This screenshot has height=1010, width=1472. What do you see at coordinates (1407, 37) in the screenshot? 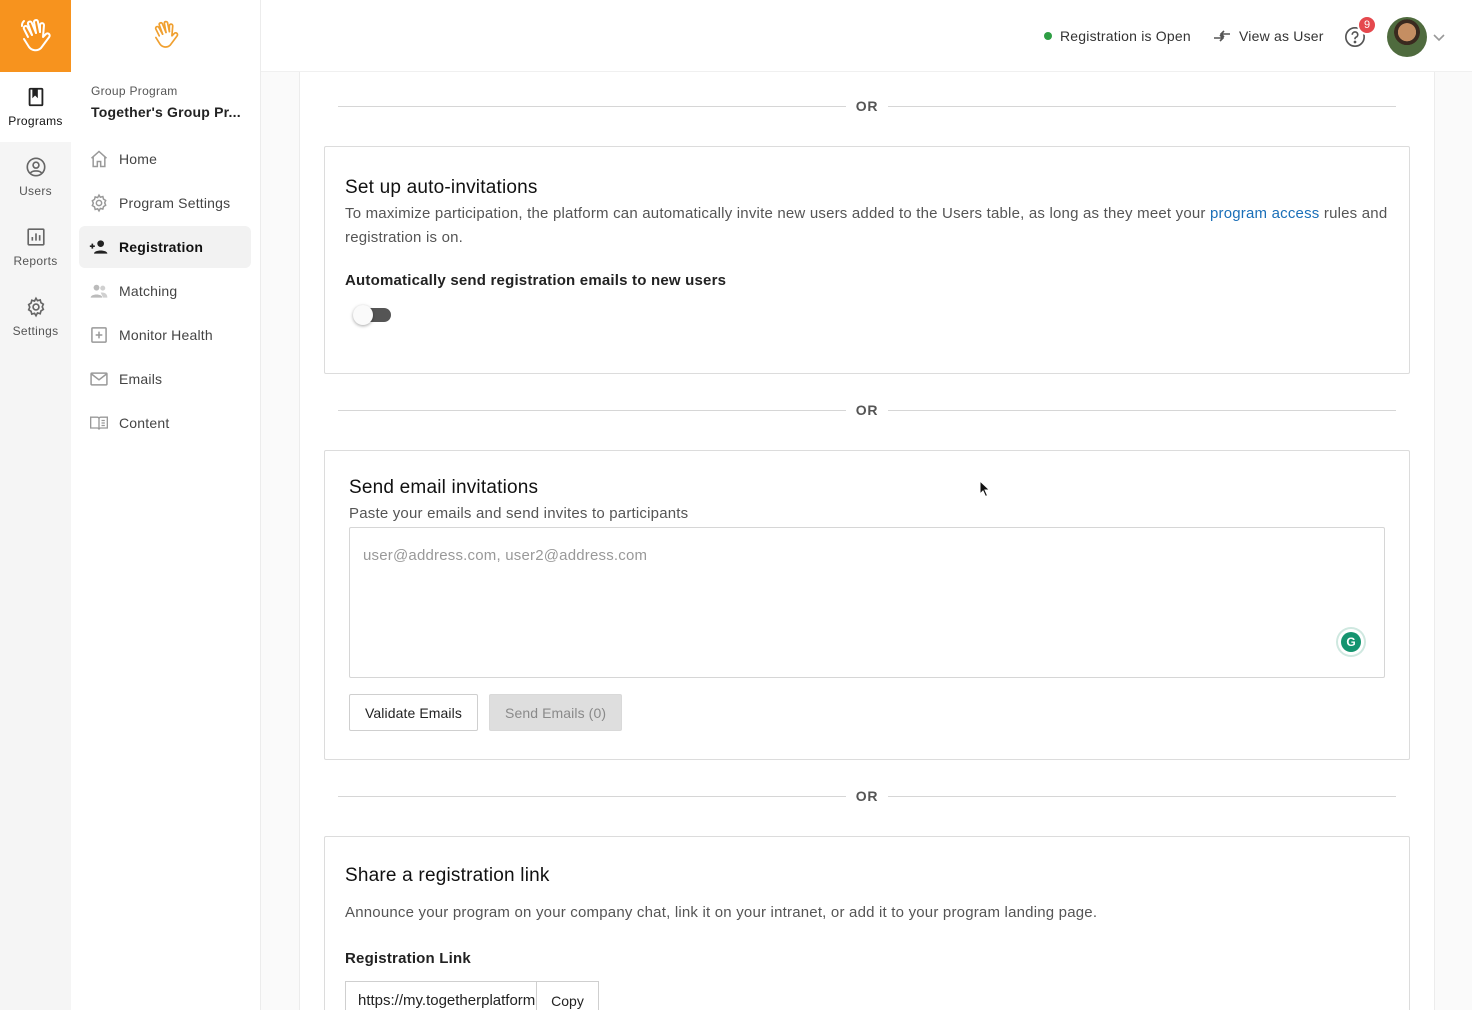
I see `avatar` at bounding box center [1407, 37].